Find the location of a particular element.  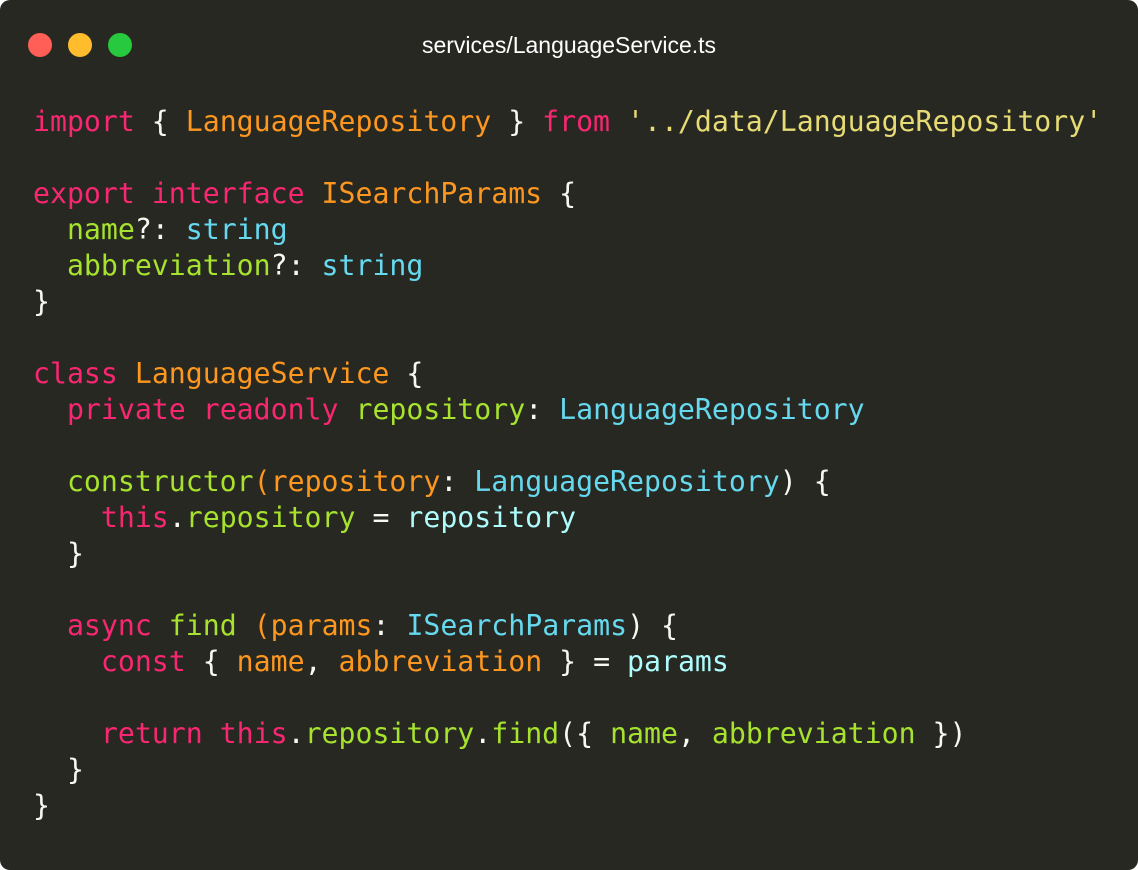

code-token: const is located at coordinates (143, 661).